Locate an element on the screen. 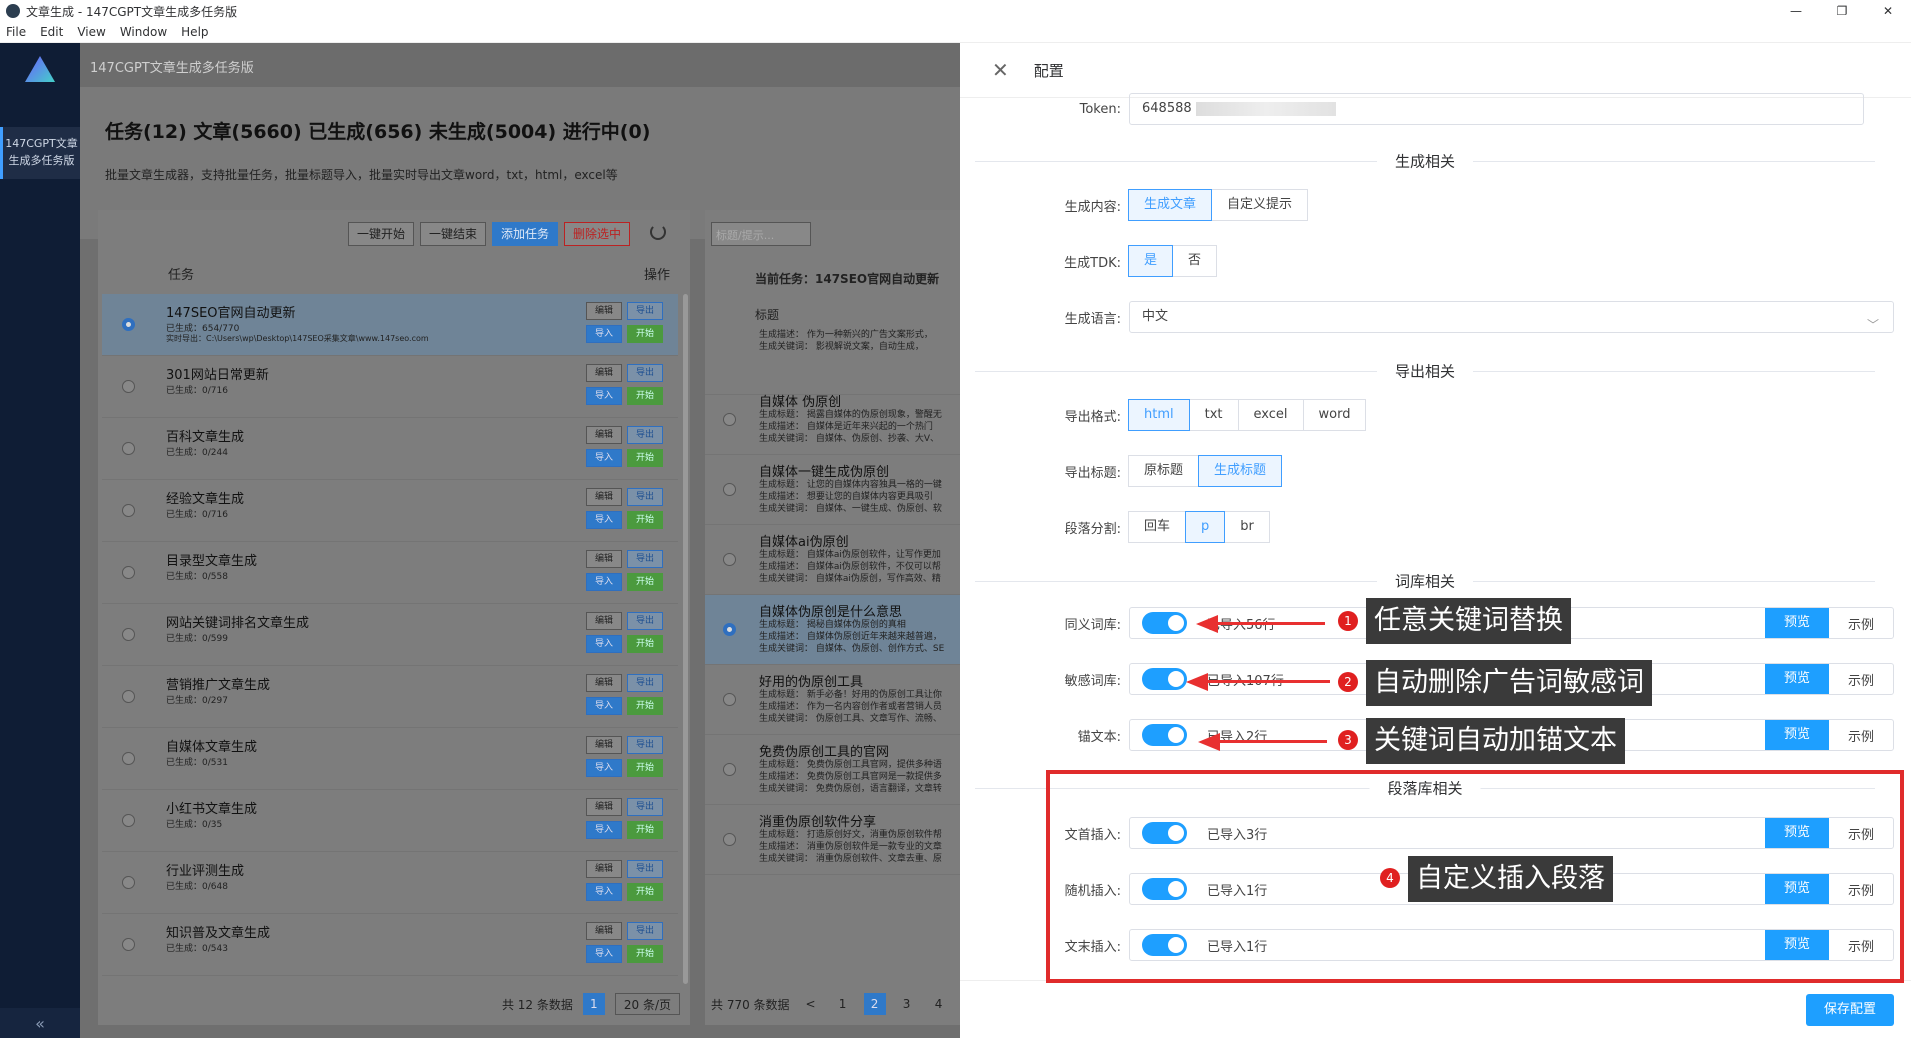 Image resolution: width=1911 pixels, height=1038 pixels. menu-file: File is located at coordinates (16, 32).